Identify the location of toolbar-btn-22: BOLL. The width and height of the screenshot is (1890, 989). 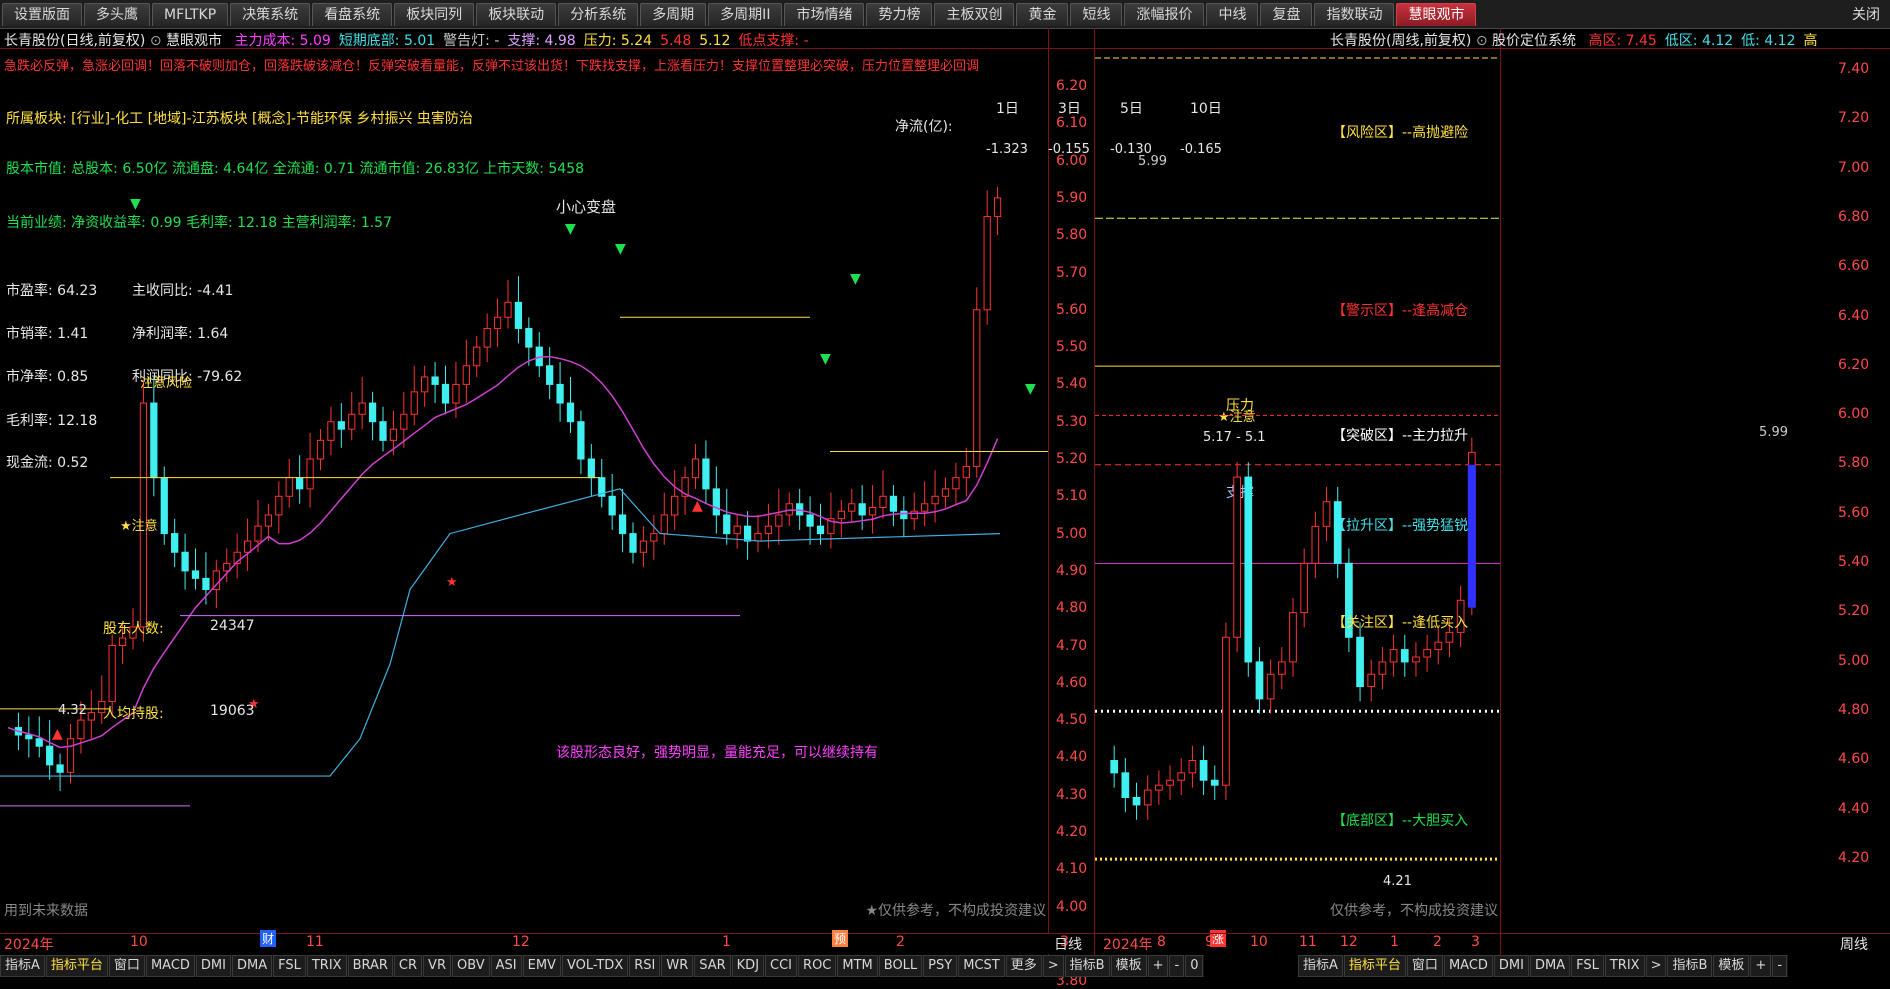
(900, 966).